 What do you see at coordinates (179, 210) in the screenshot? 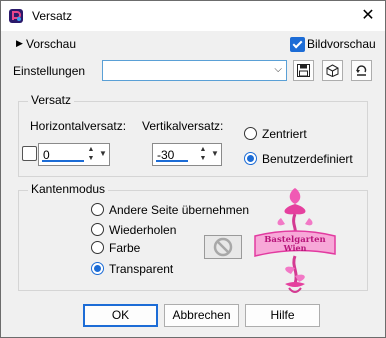
I see `edge-option-label: Andere Seite übernehmen` at bounding box center [179, 210].